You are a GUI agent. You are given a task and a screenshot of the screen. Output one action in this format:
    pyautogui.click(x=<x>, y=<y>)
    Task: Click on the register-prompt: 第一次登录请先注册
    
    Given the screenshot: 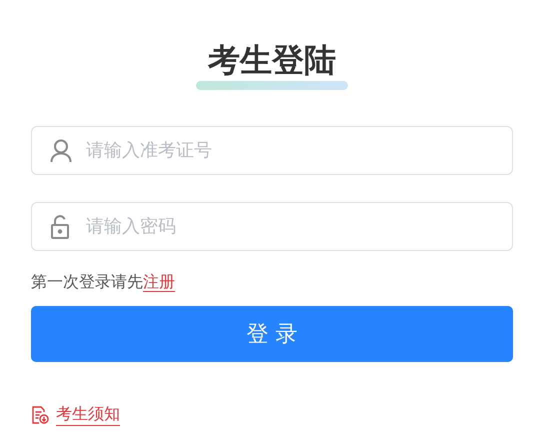 What is the action you would take?
    pyautogui.click(x=103, y=282)
    